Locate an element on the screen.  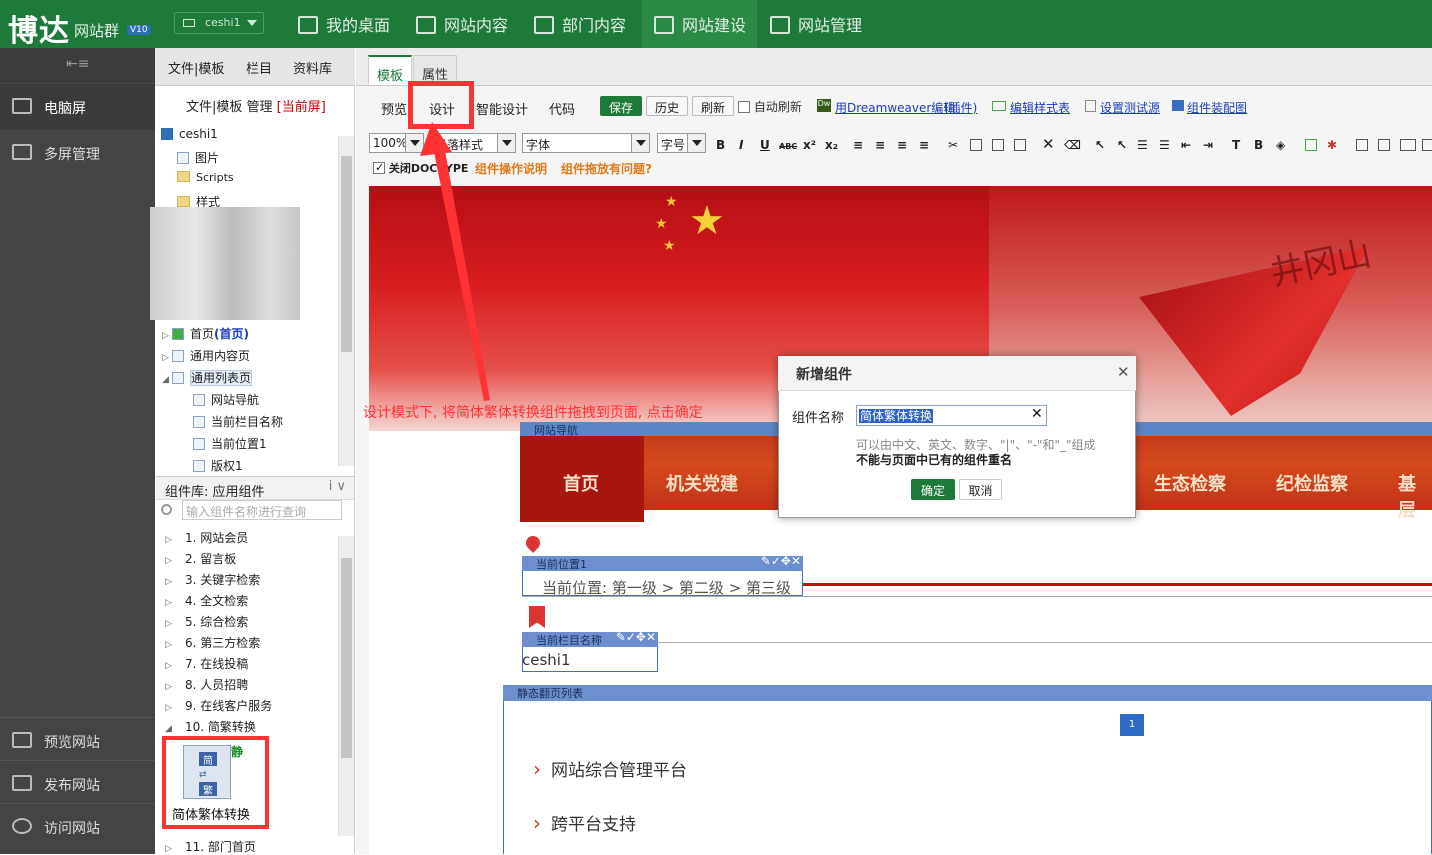
sidebar-item-preview: 预览网站 is located at coordinates (77, 740).